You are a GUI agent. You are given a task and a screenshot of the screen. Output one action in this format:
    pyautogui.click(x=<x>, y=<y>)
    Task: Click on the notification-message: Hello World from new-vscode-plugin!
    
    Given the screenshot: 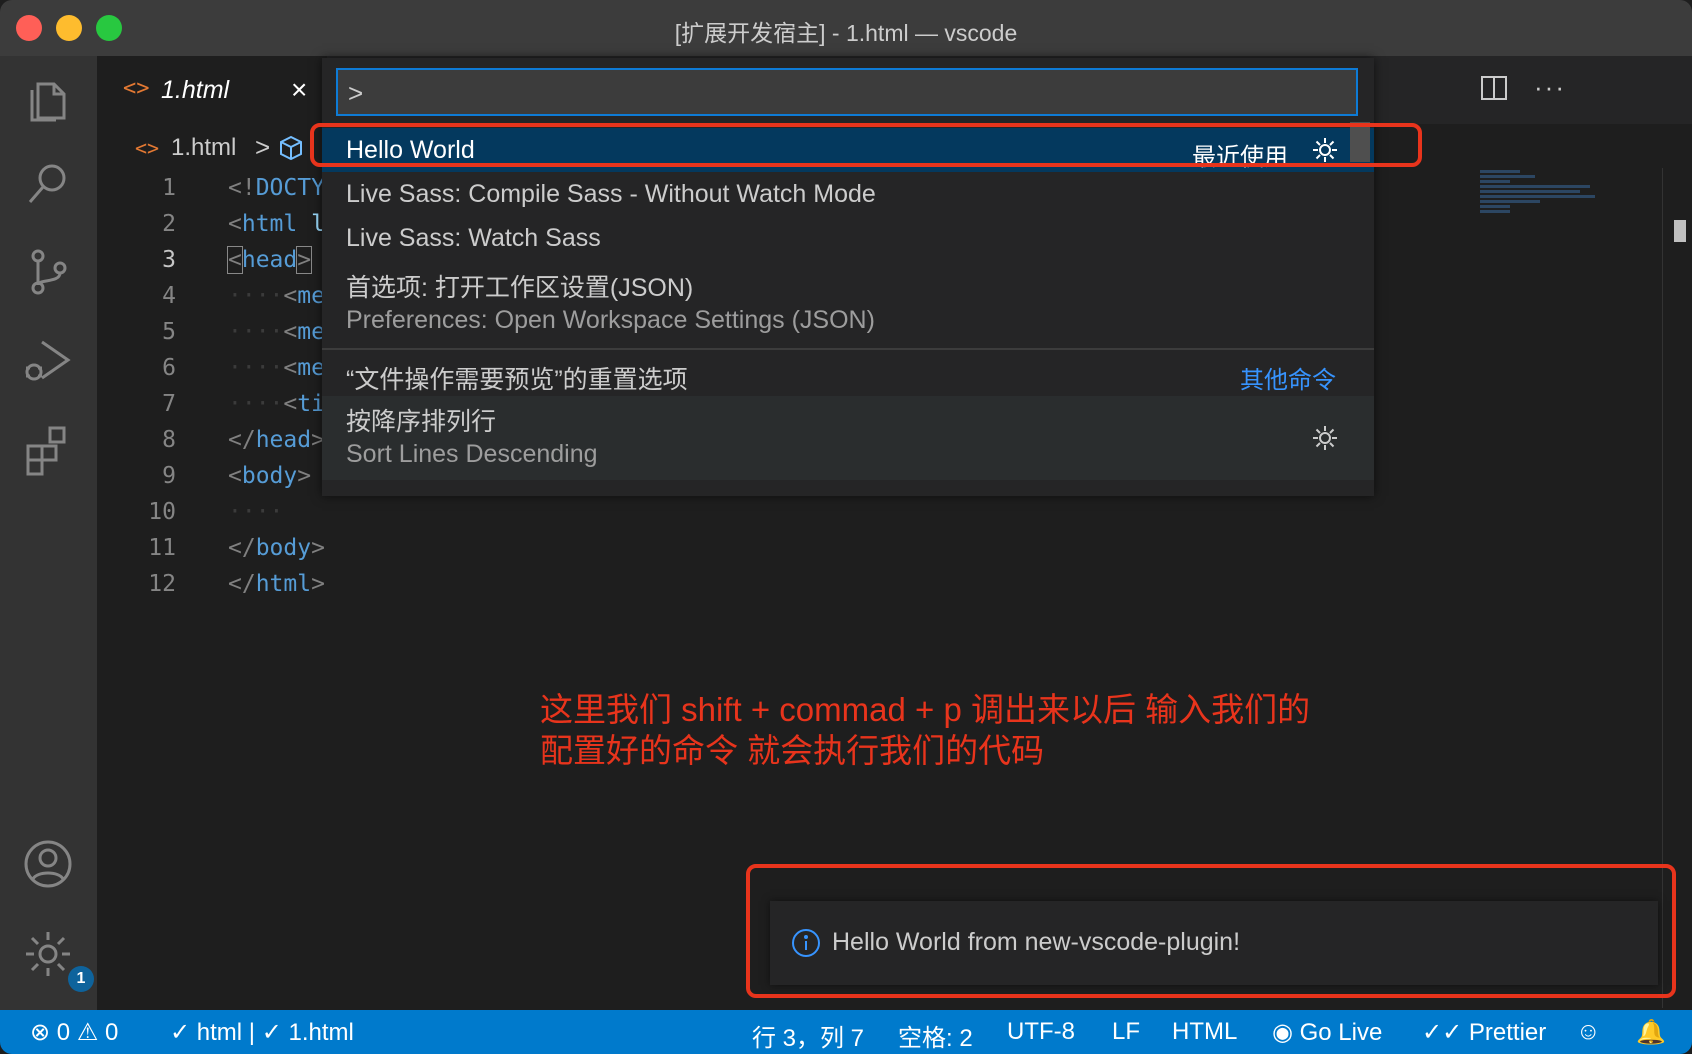 What is the action you would take?
    pyautogui.click(x=1036, y=942)
    